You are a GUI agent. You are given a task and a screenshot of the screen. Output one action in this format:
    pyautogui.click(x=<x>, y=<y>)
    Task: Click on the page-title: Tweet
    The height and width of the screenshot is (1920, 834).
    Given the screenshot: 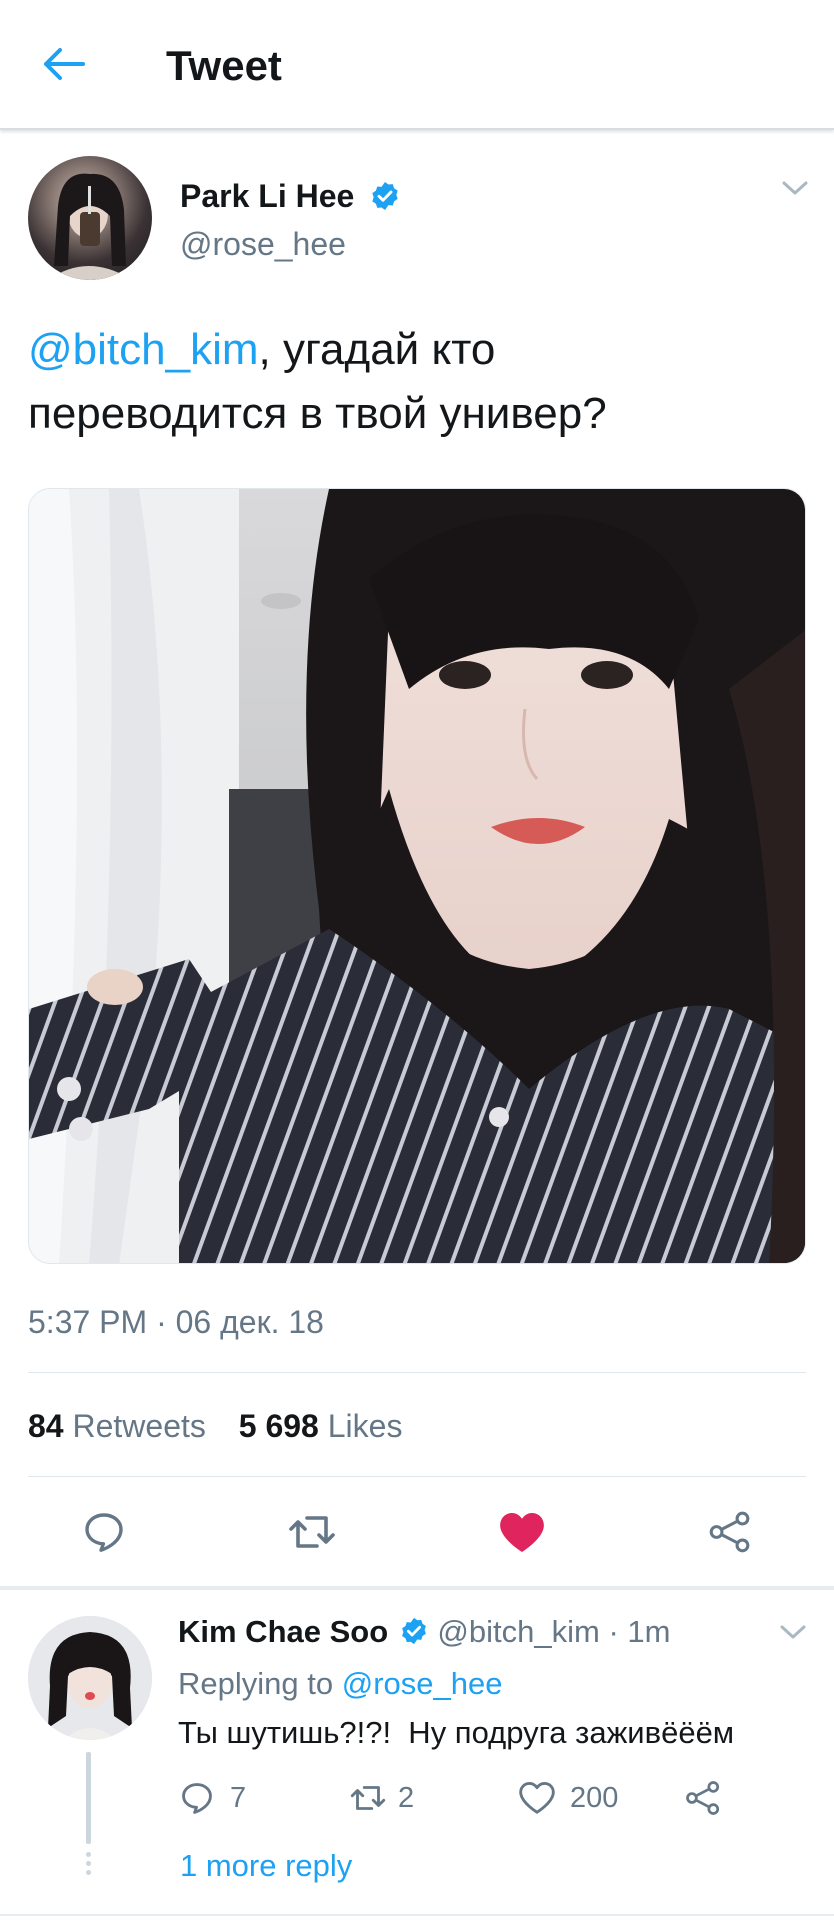 What is the action you would take?
    pyautogui.click(x=224, y=65)
    